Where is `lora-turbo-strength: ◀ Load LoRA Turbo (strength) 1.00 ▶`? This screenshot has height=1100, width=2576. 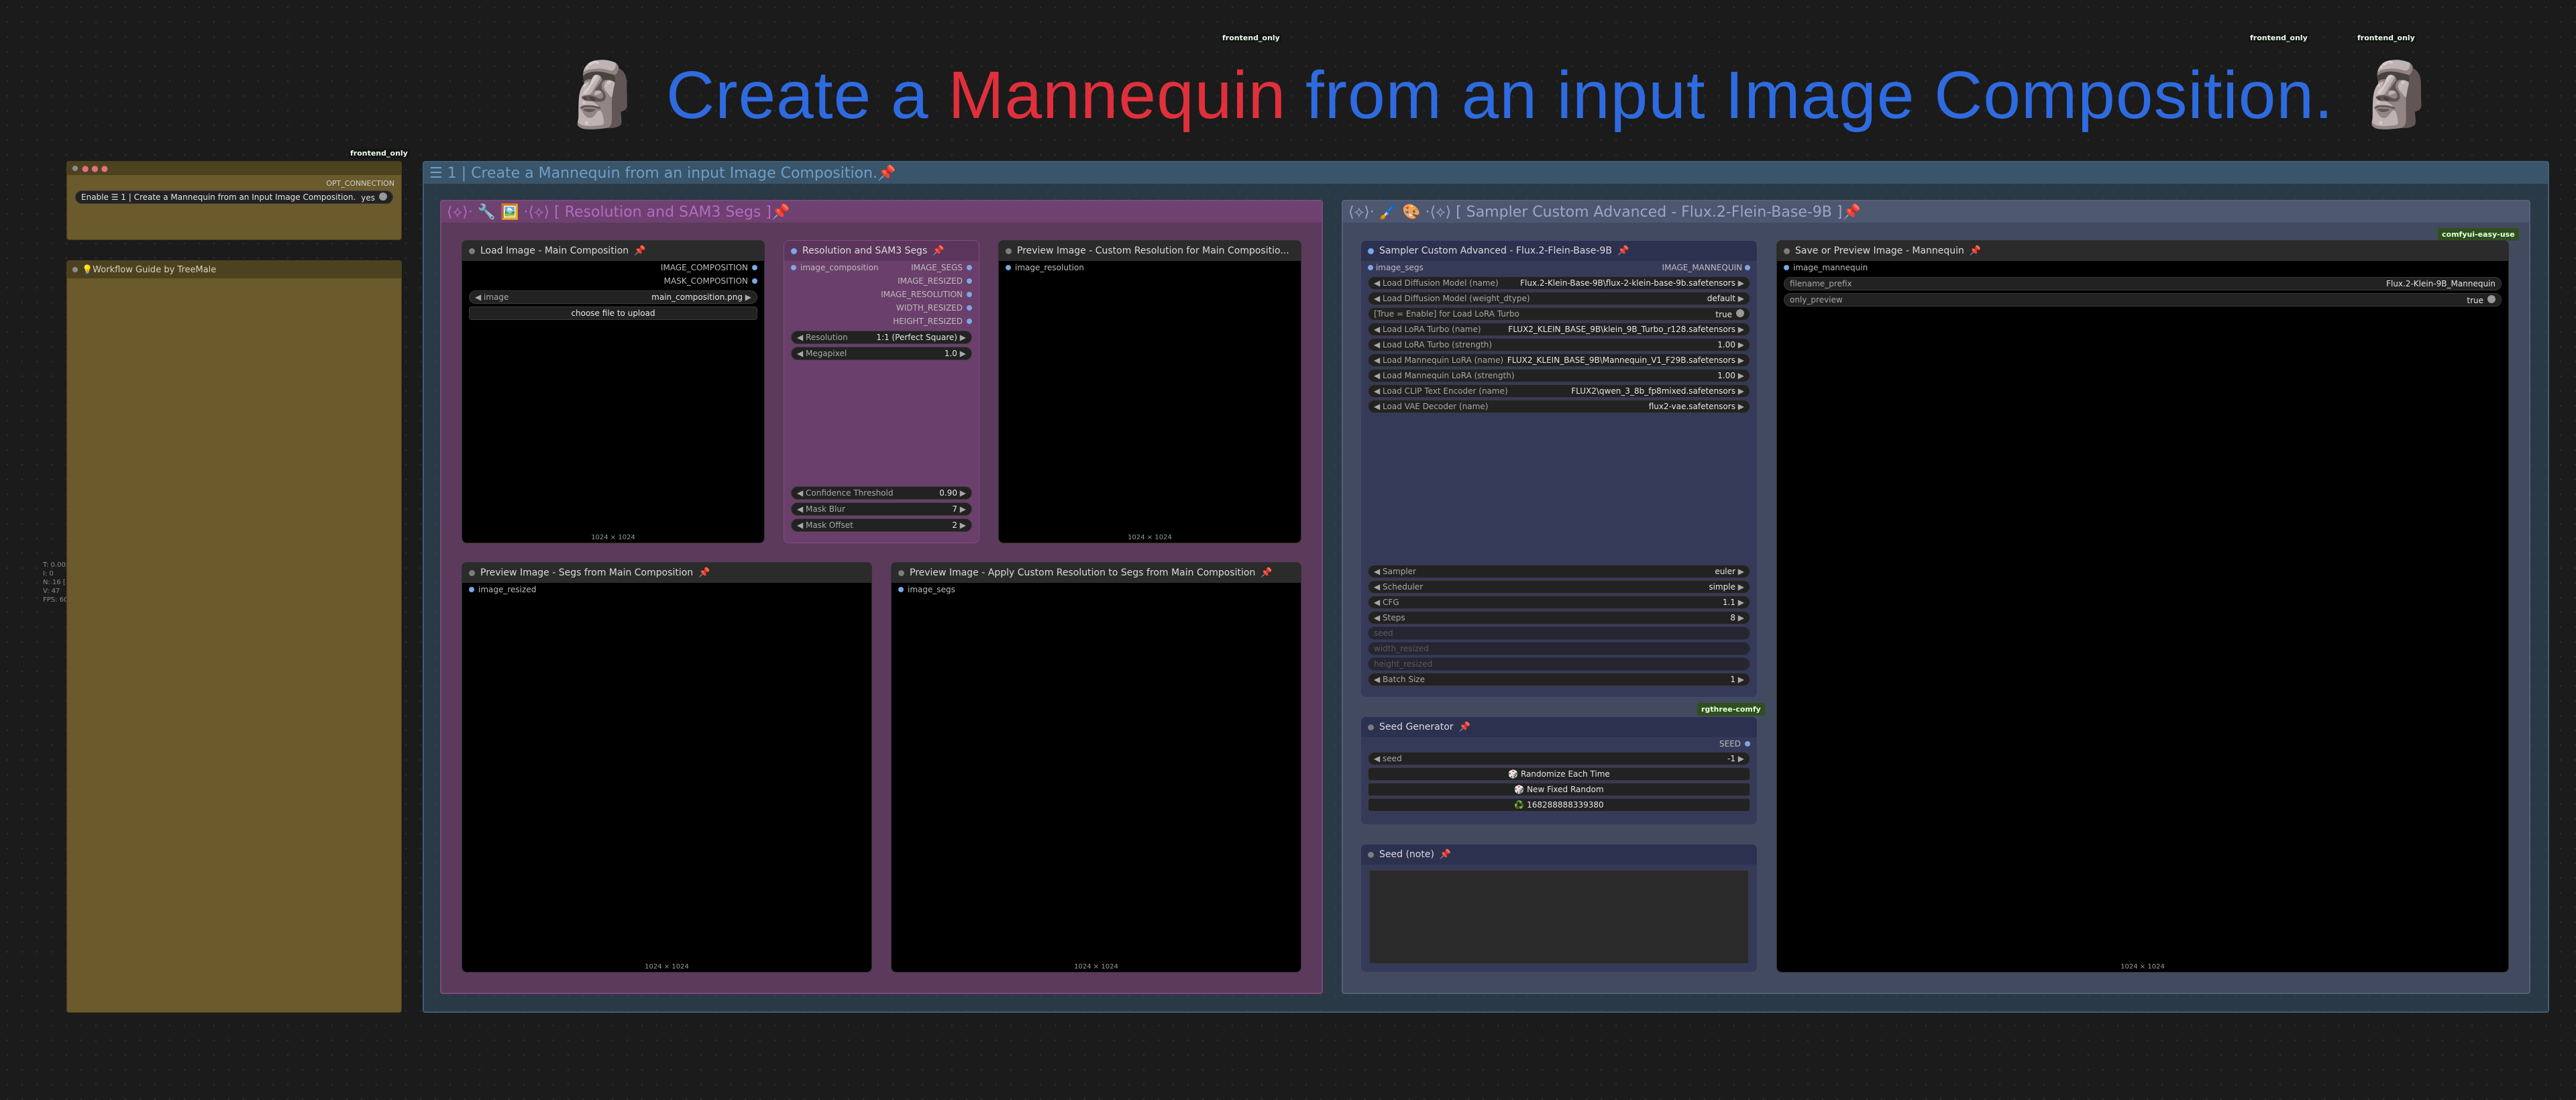 lora-turbo-strength: ◀ Load LoRA Turbo (strength) 1.00 ▶ is located at coordinates (1559, 344).